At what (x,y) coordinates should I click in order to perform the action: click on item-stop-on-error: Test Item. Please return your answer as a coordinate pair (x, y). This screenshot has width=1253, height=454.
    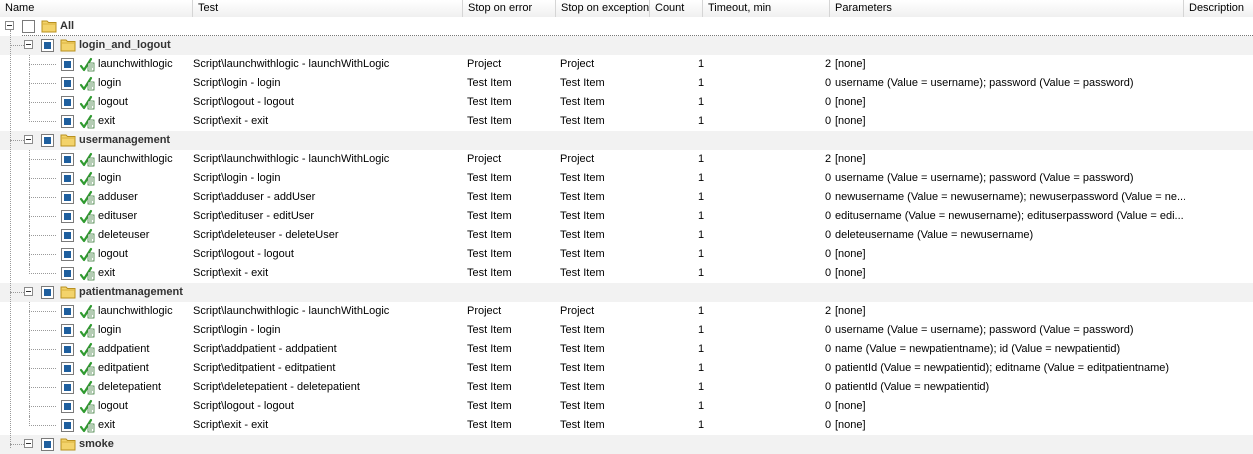
    Looking at the image, I should click on (489, 273).